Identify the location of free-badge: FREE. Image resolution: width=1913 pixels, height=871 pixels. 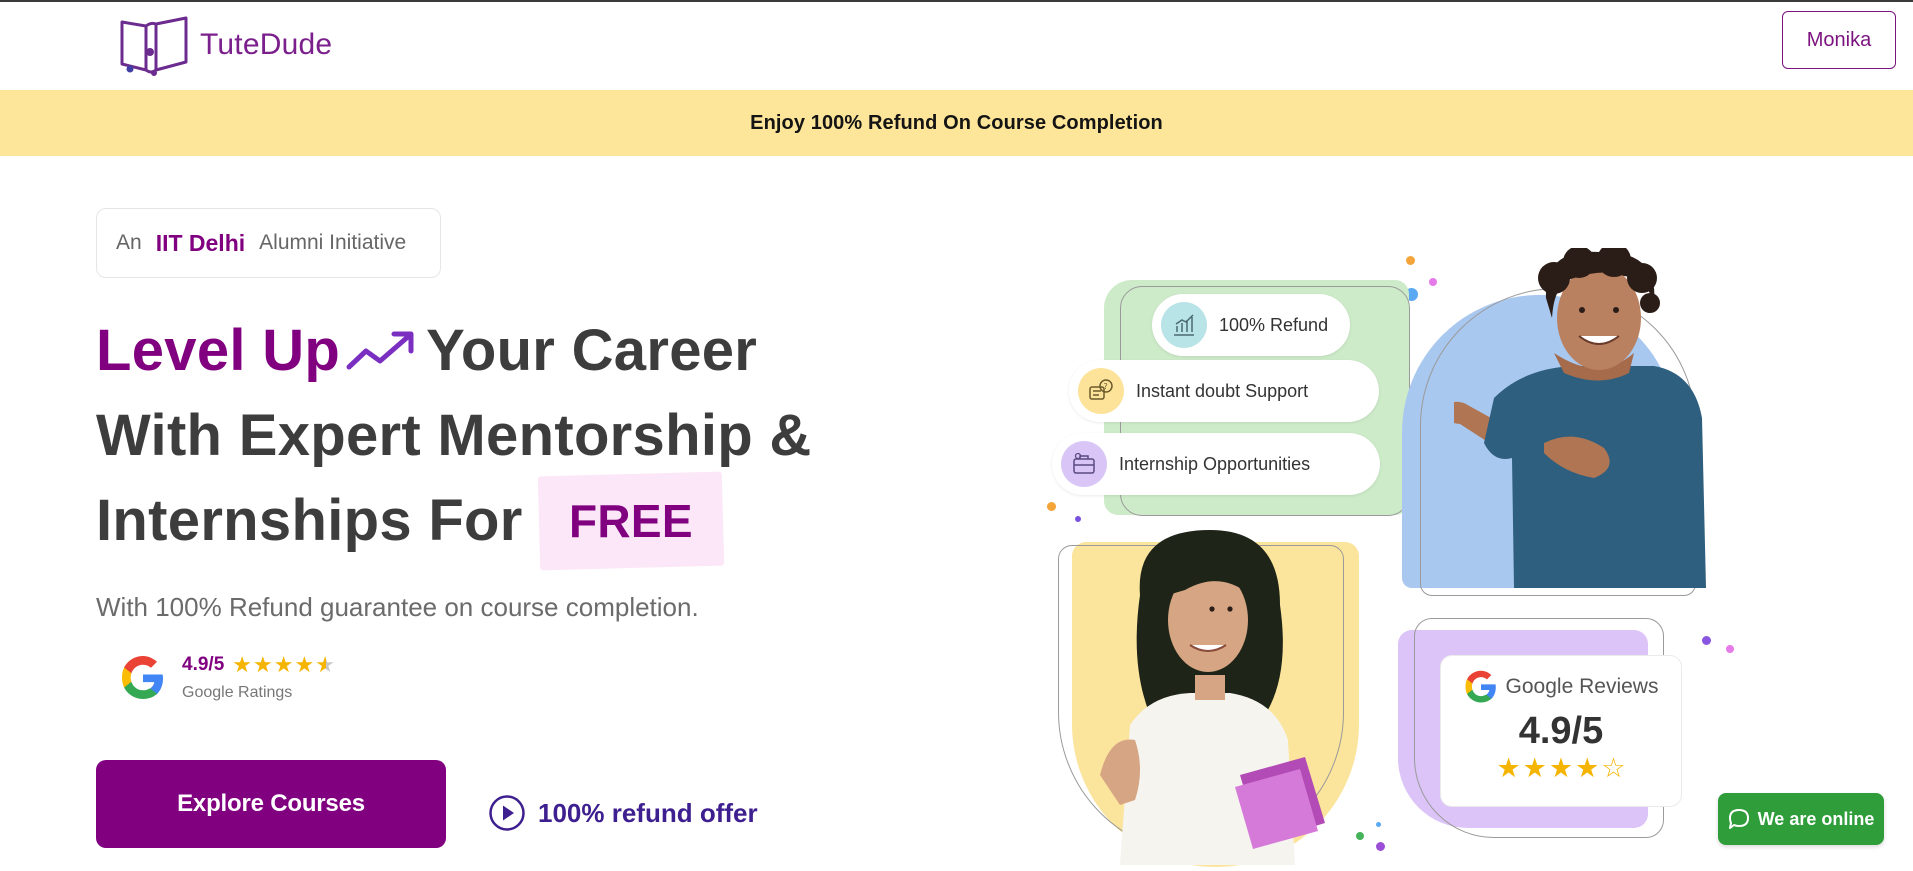
(630, 520).